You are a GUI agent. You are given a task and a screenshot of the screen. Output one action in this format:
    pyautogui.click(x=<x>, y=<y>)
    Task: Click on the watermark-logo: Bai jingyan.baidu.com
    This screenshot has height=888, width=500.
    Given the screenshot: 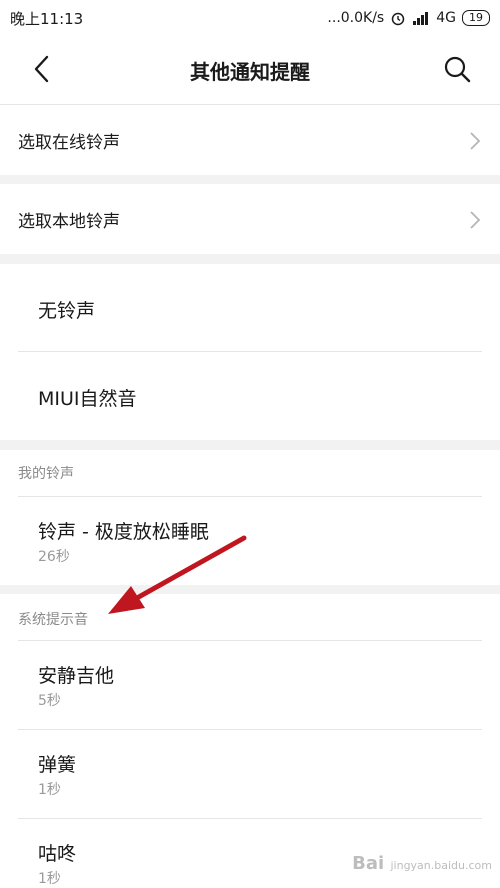 What is the action you would take?
    pyautogui.click(x=422, y=863)
    